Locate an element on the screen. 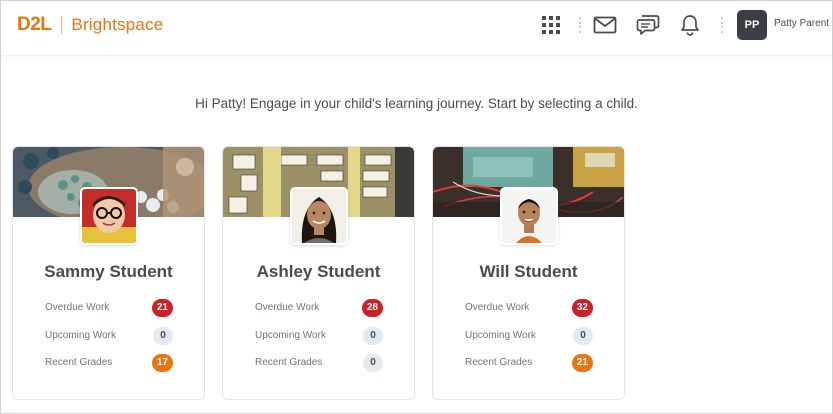 Image resolution: width=833 pixels, height=414 pixels. child-name: Ashley Student is located at coordinates (318, 271).